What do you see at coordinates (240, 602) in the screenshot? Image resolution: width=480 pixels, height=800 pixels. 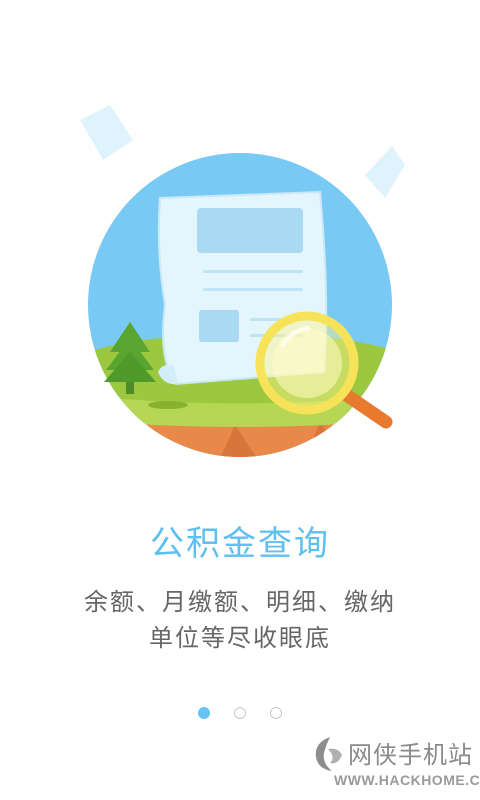 I see `feature-description-line-1: 余额、月缴额、明细、缴纳` at bounding box center [240, 602].